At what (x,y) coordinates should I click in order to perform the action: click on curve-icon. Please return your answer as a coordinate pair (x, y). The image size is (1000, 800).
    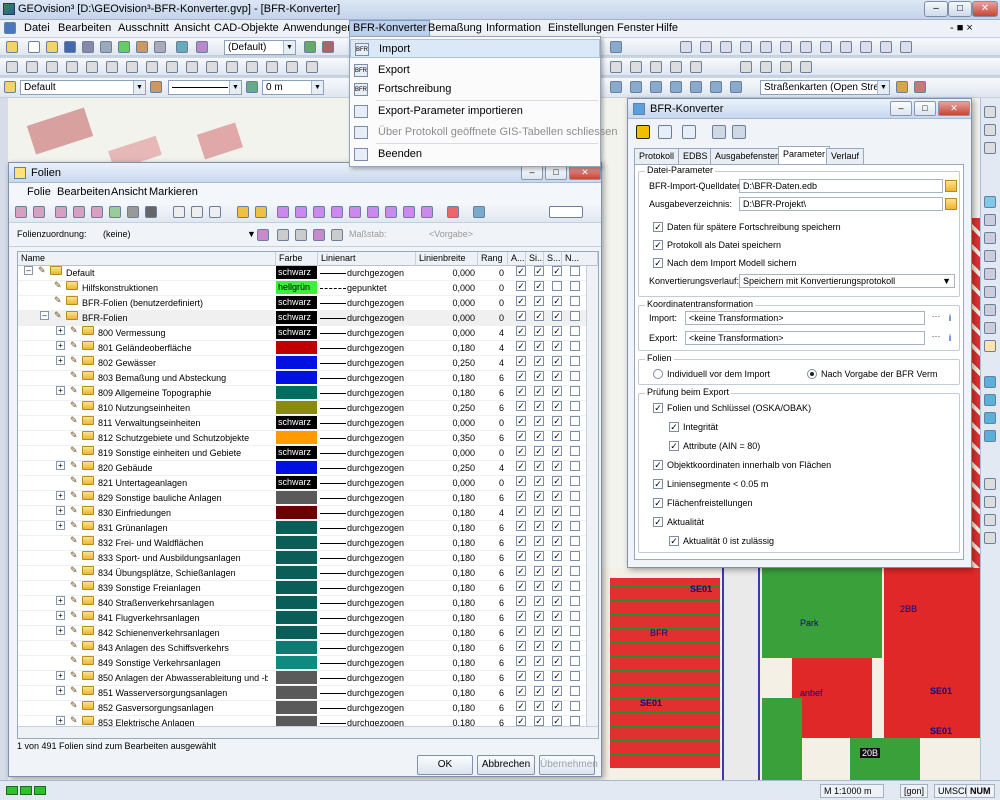
    Looking at the image, I should click on (52, 67).